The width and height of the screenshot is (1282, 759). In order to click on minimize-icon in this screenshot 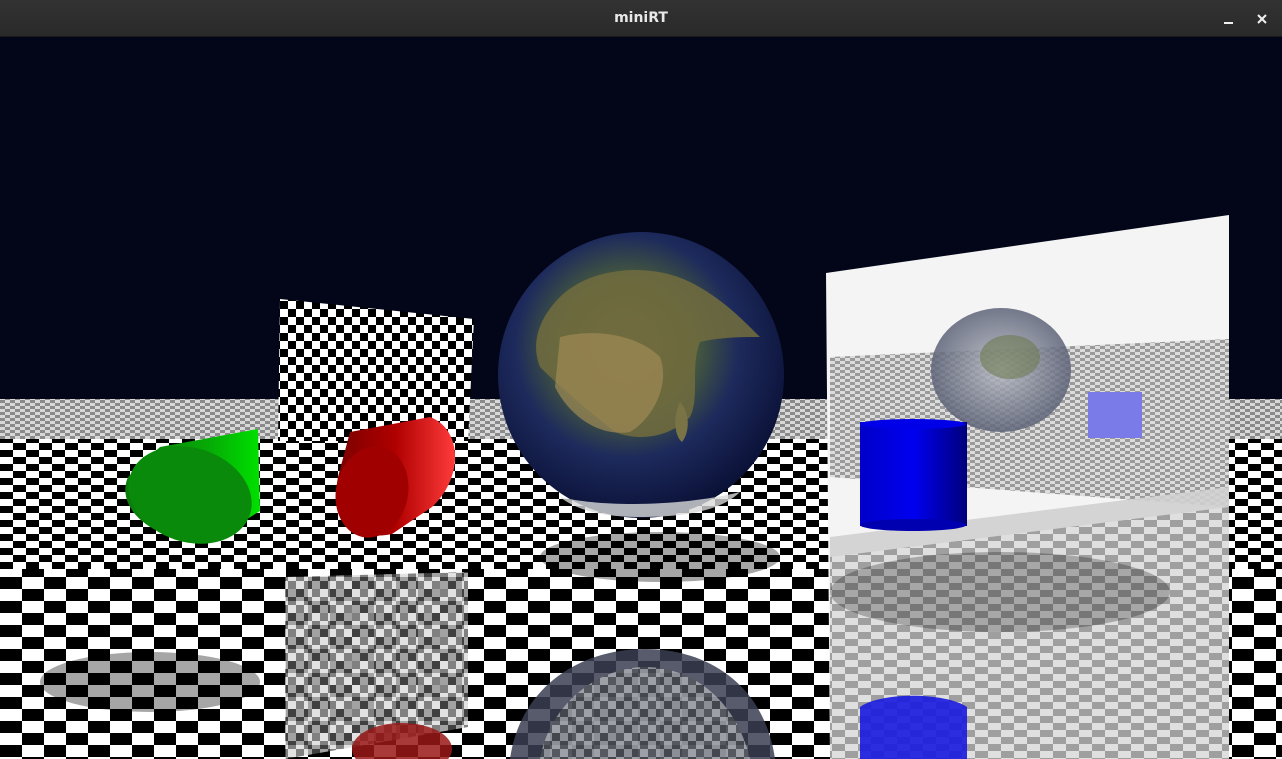, I will do `click(1228, 23)`.